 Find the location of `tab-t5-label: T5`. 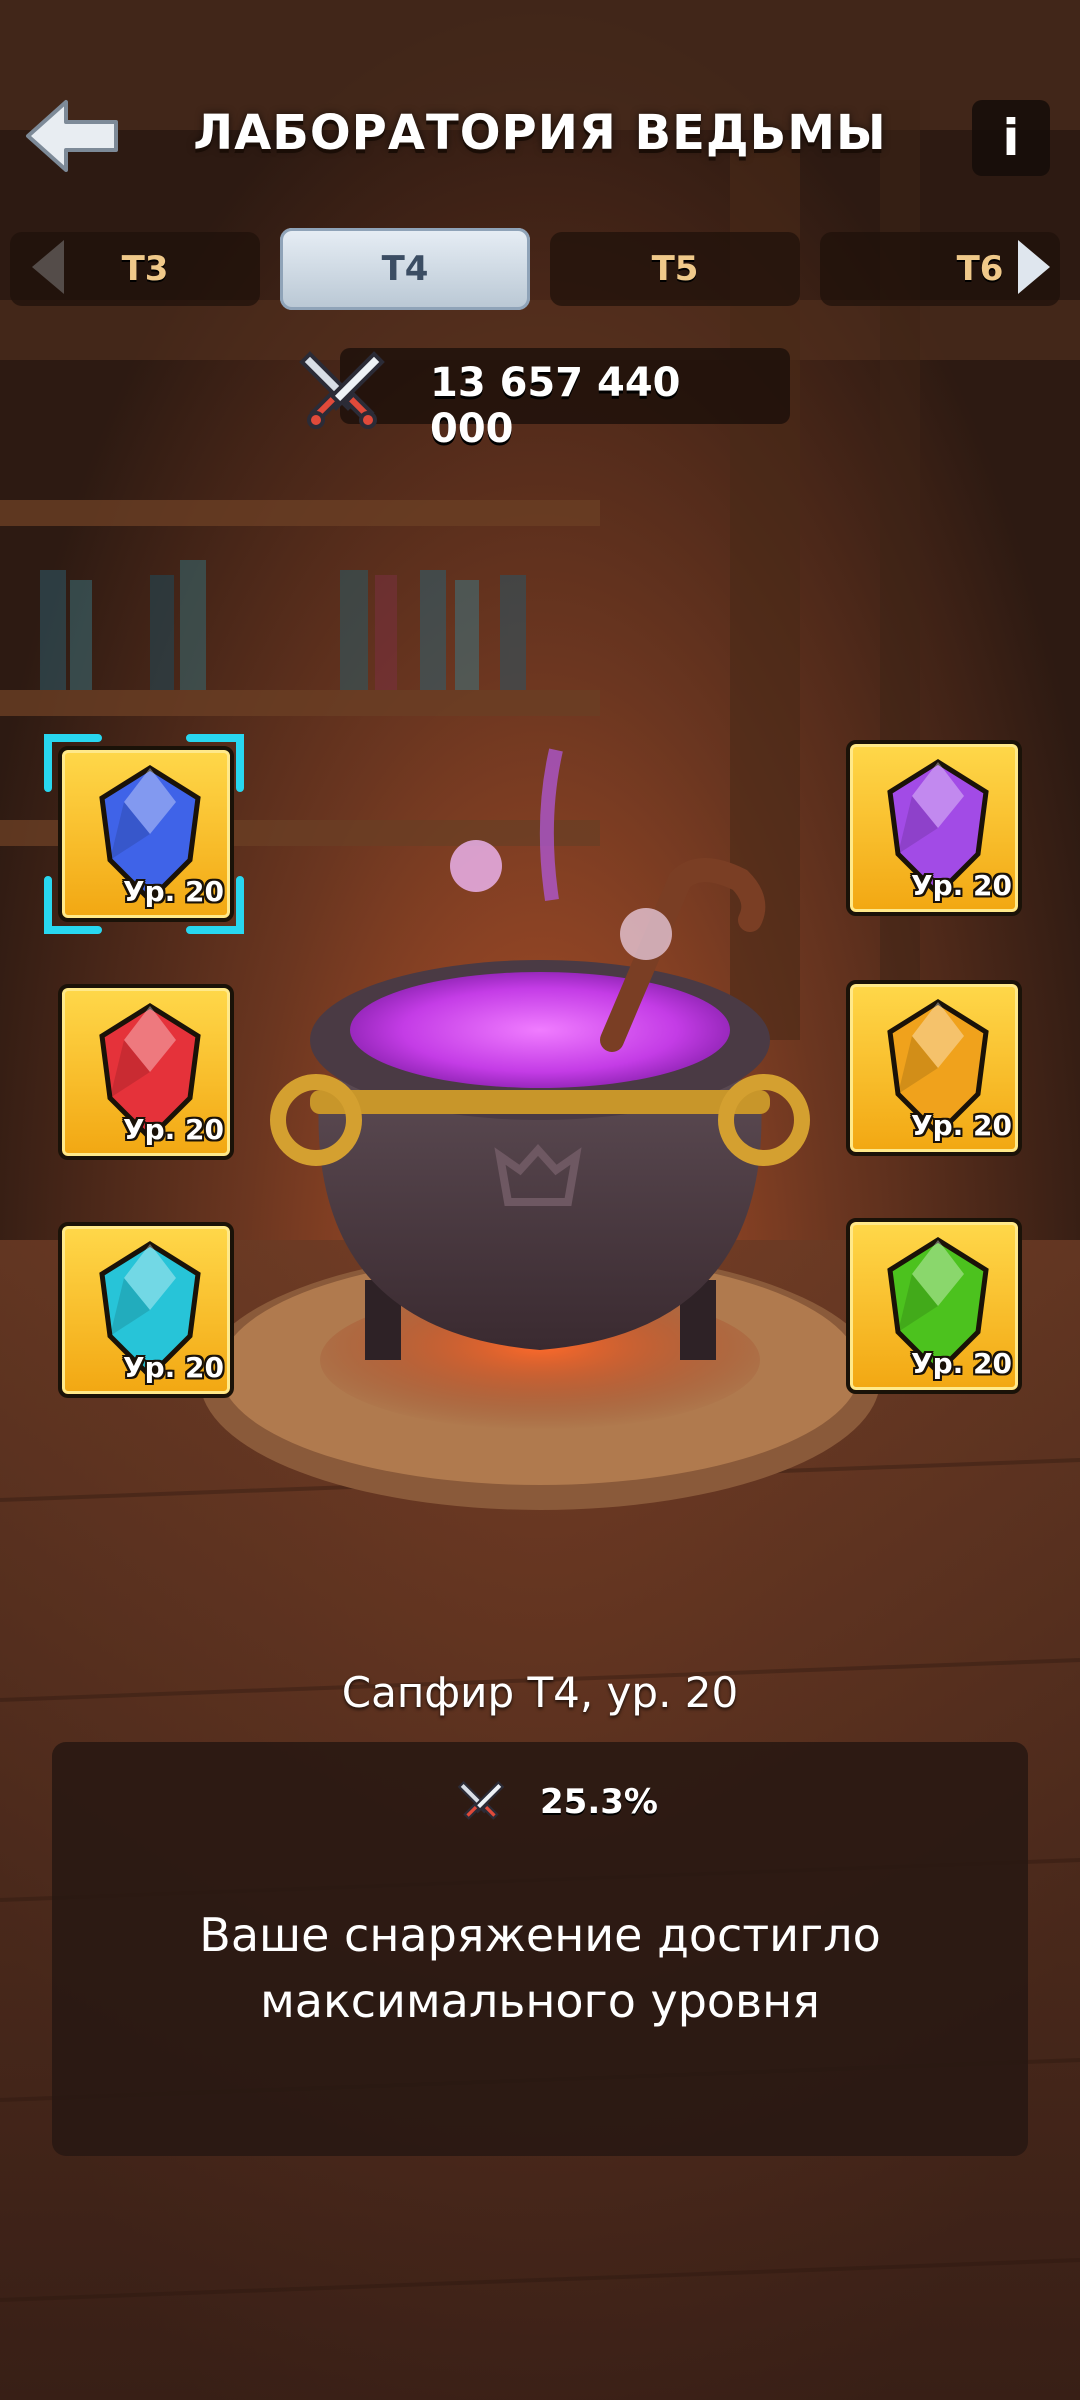

tab-t5-label: T5 is located at coordinates (675, 269).